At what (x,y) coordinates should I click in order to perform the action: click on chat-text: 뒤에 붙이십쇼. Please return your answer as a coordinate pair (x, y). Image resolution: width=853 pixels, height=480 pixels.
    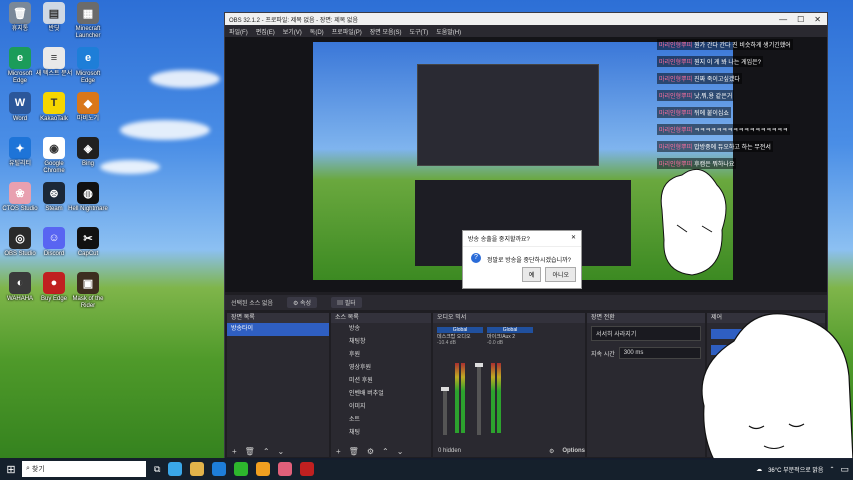
    Looking at the image, I should click on (711, 114).